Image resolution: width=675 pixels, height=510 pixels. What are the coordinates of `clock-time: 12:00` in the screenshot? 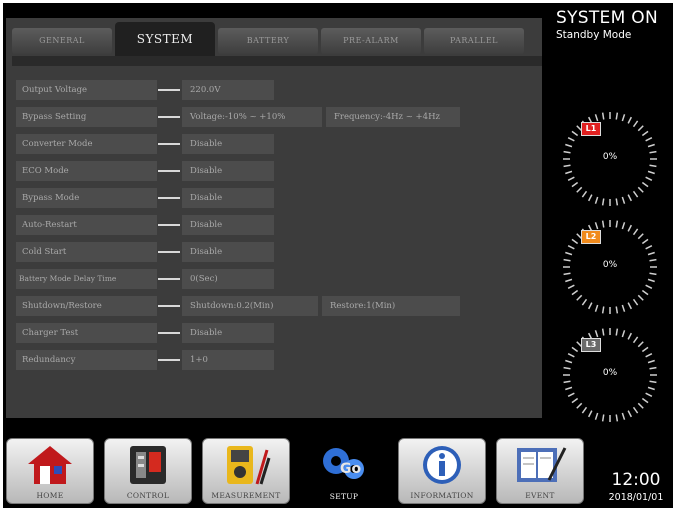 It's located at (636, 480).